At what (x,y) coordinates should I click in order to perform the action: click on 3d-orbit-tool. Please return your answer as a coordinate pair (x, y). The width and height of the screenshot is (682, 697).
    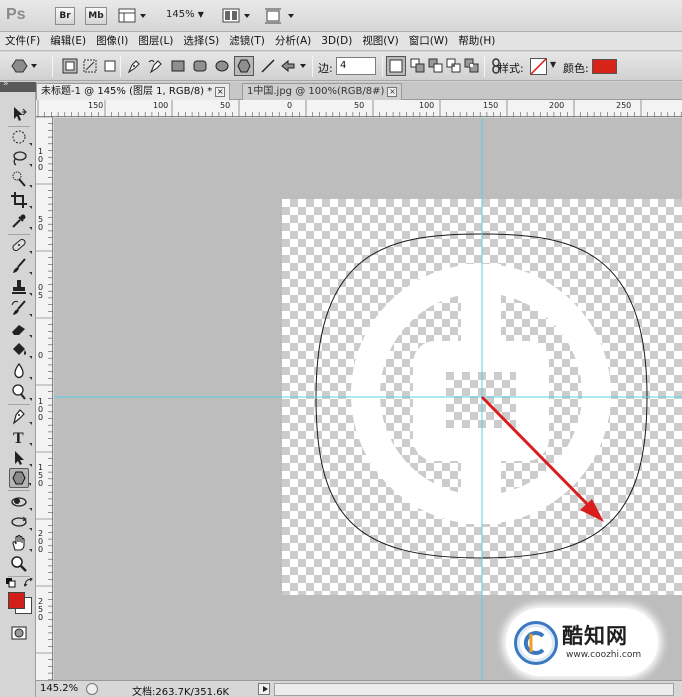
    Looking at the image, I should click on (20, 522).